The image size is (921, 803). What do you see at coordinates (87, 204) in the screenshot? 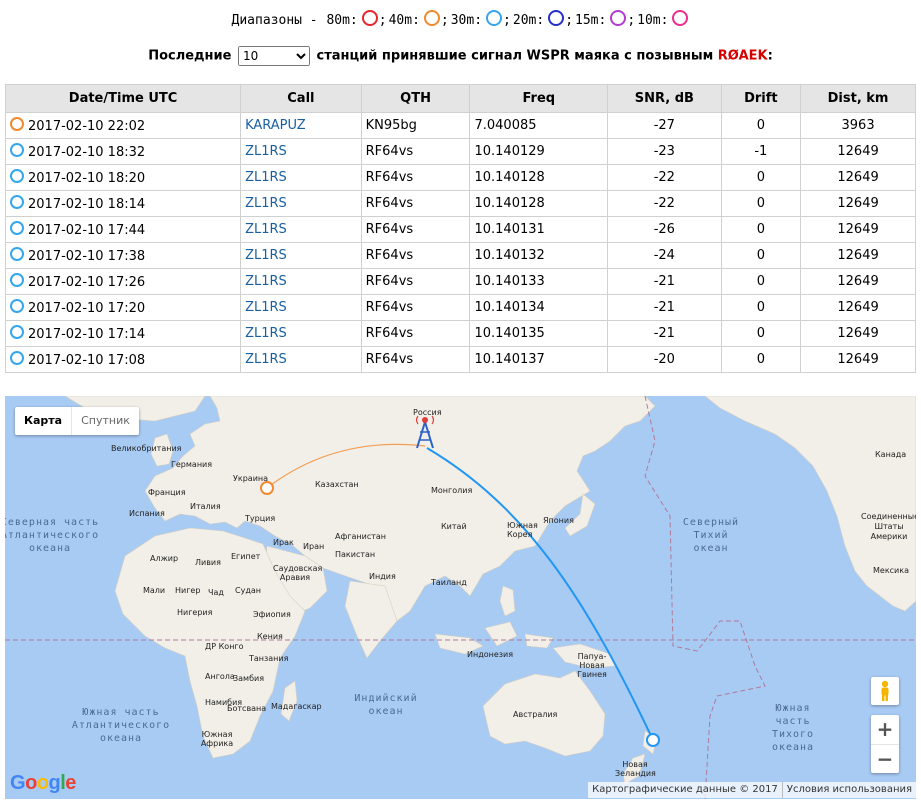
I see `time-cell-text: 2017-02-10 18:14` at bounding box center [87, 204].